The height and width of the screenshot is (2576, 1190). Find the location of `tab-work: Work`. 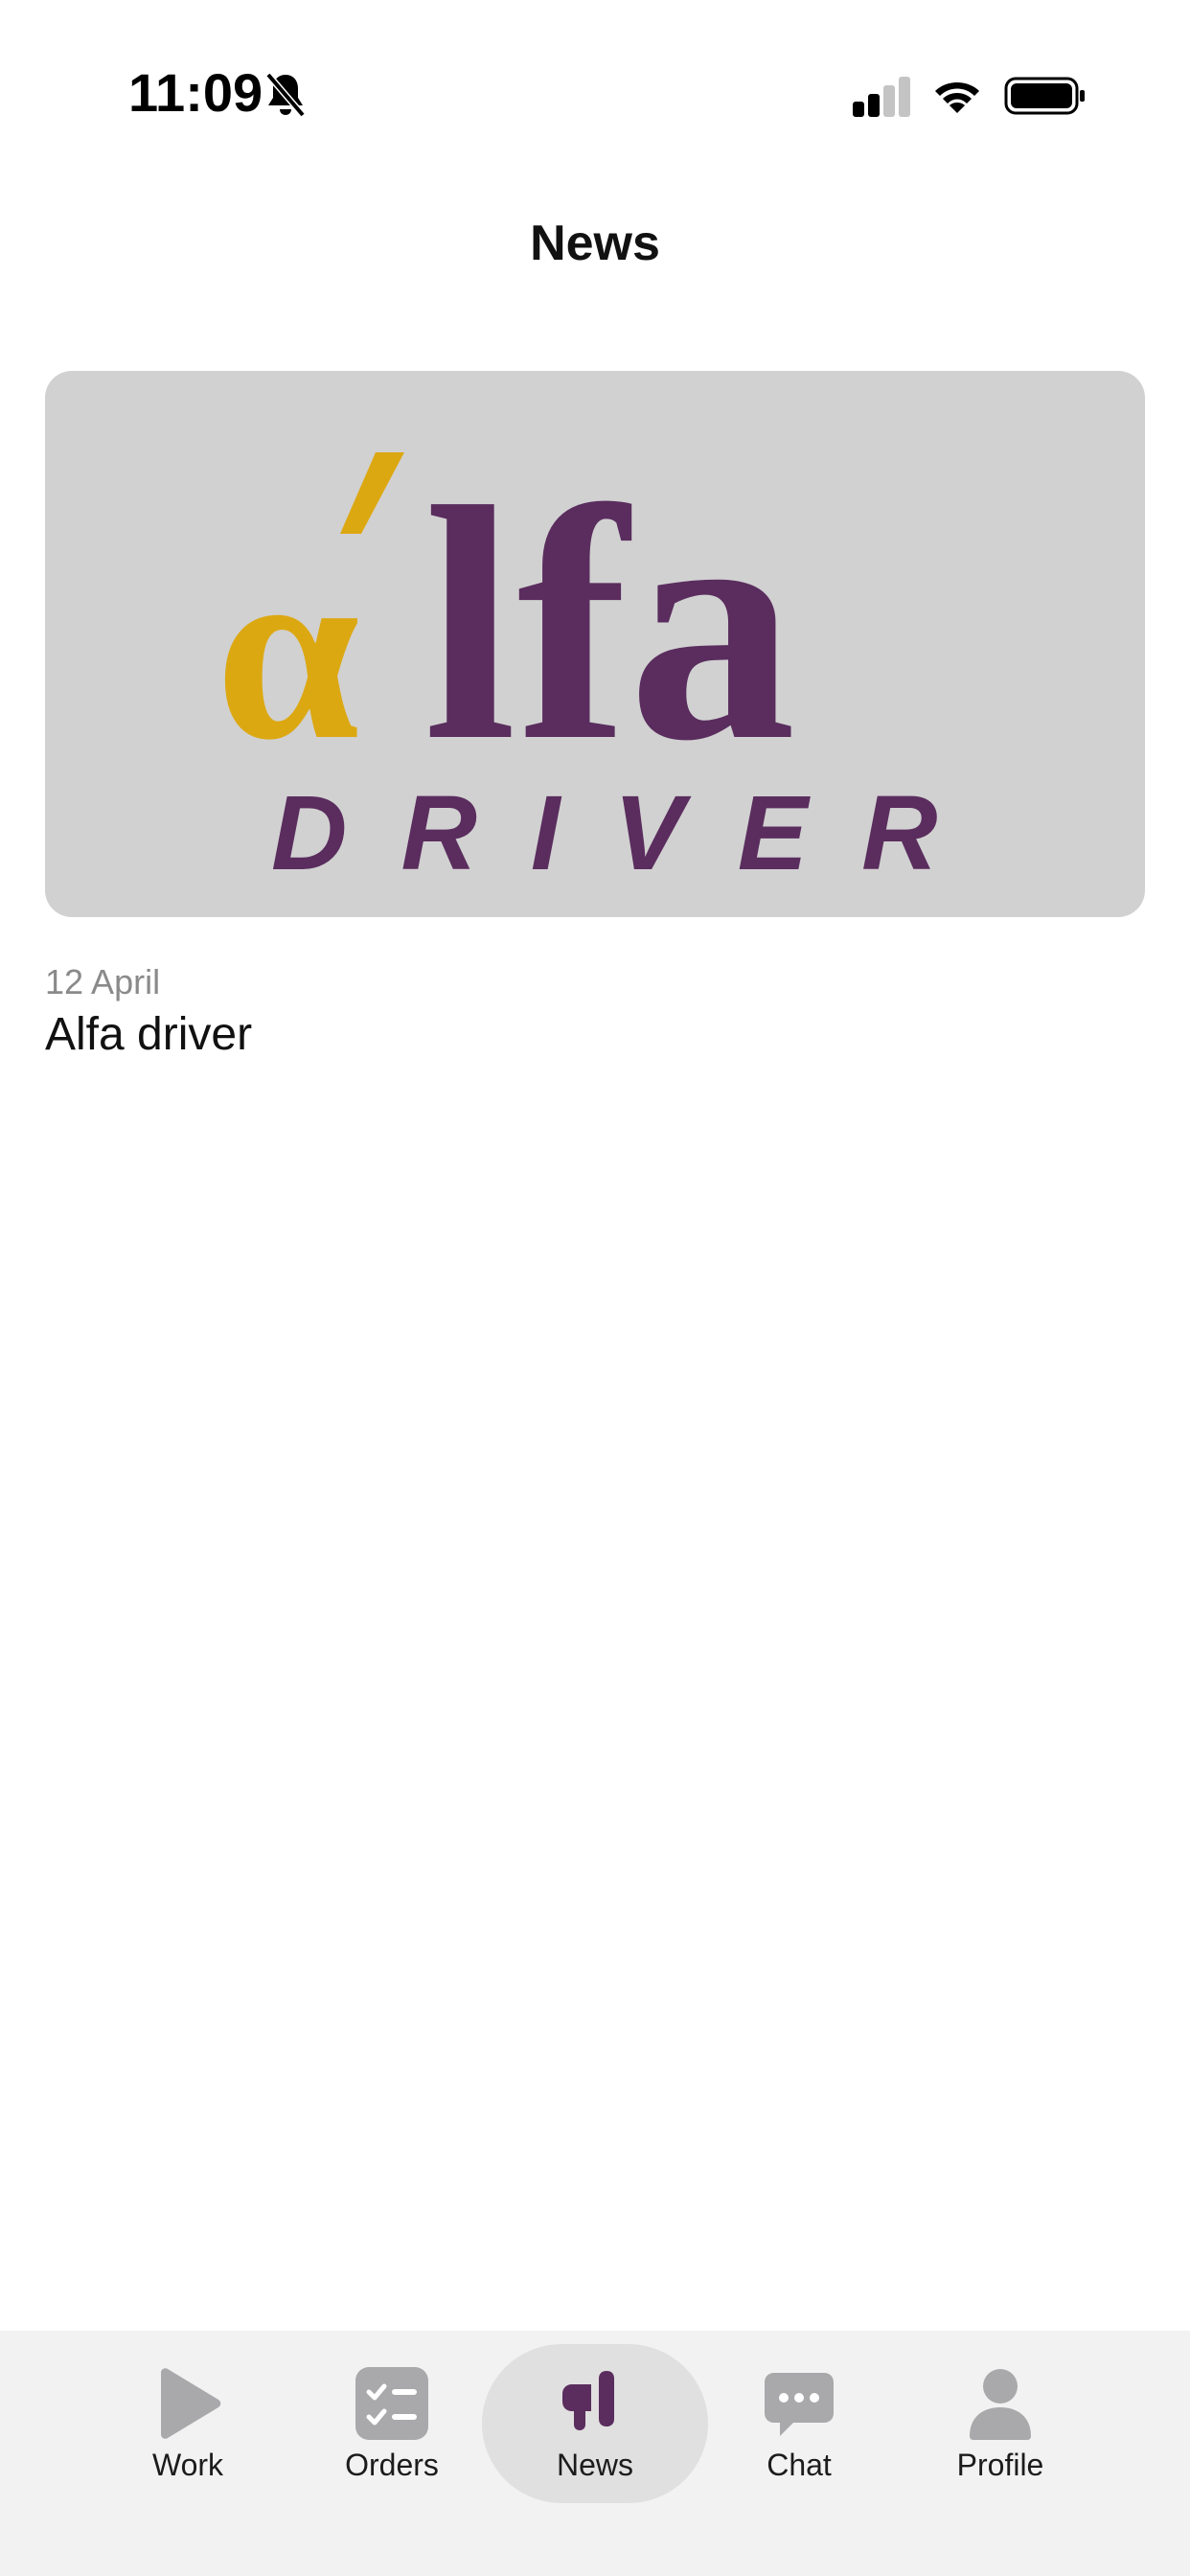

tab-work: Work is located at coordinates (188, 2423).